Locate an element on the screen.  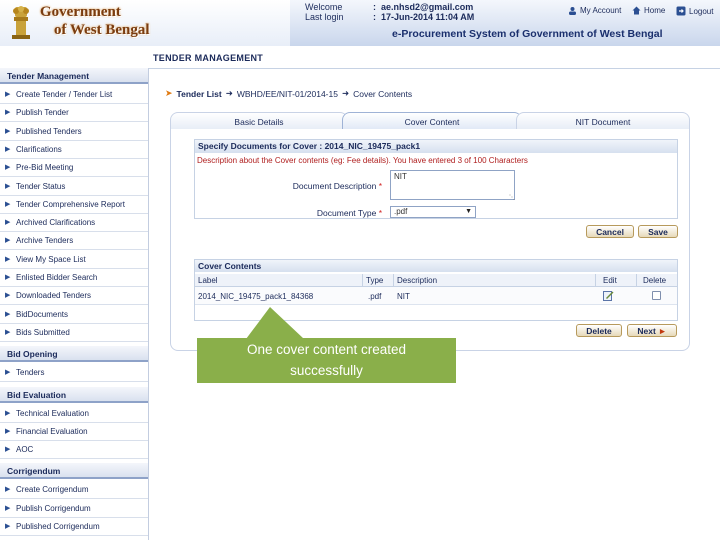
success-callout: One cover content created successfully is located at coordinates (326, 360).